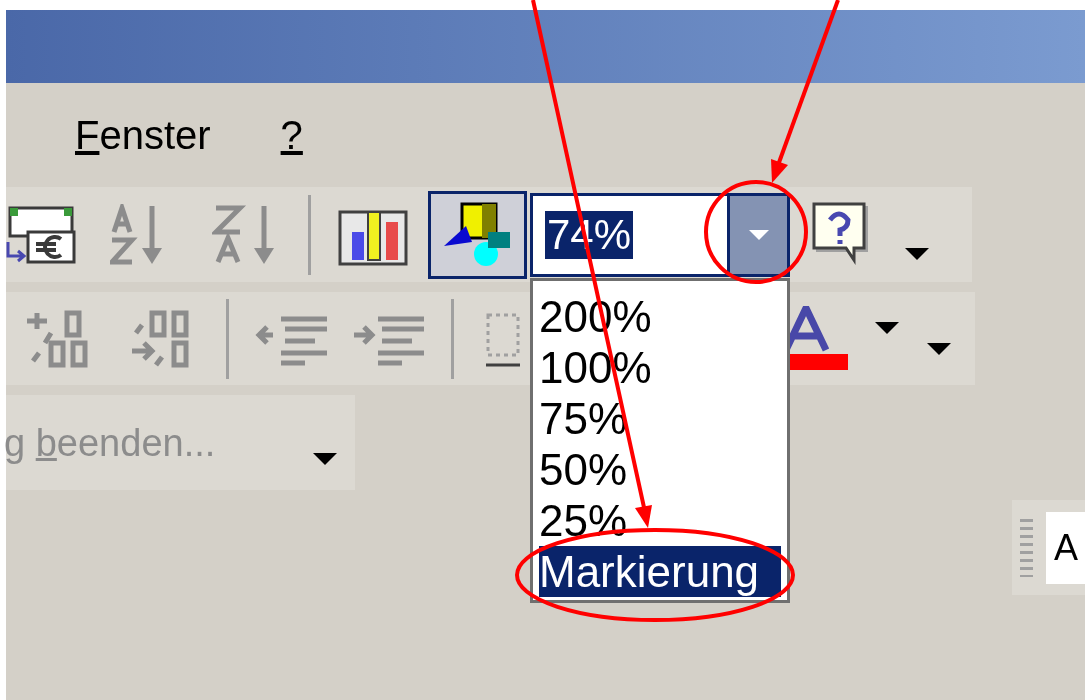 The height and width of the screenshot is (700, 1085). I want to click on zoom-option: 75%, so click(660, 418).